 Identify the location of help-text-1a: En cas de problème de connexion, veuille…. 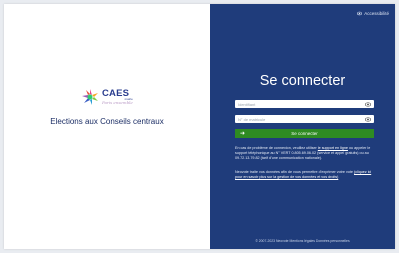
(276, 148).